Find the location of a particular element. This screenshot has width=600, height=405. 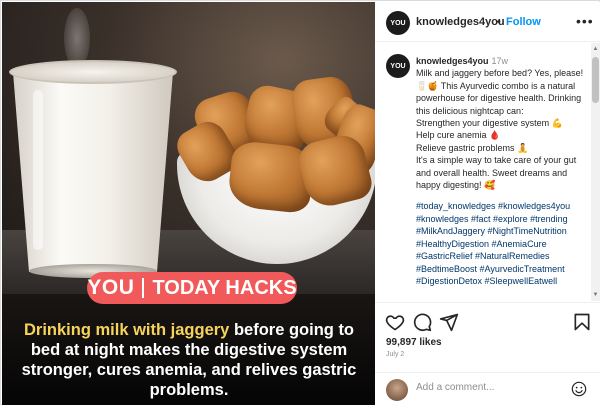

scroll-up-icon: ▲ is located at coordinates (595, 49).